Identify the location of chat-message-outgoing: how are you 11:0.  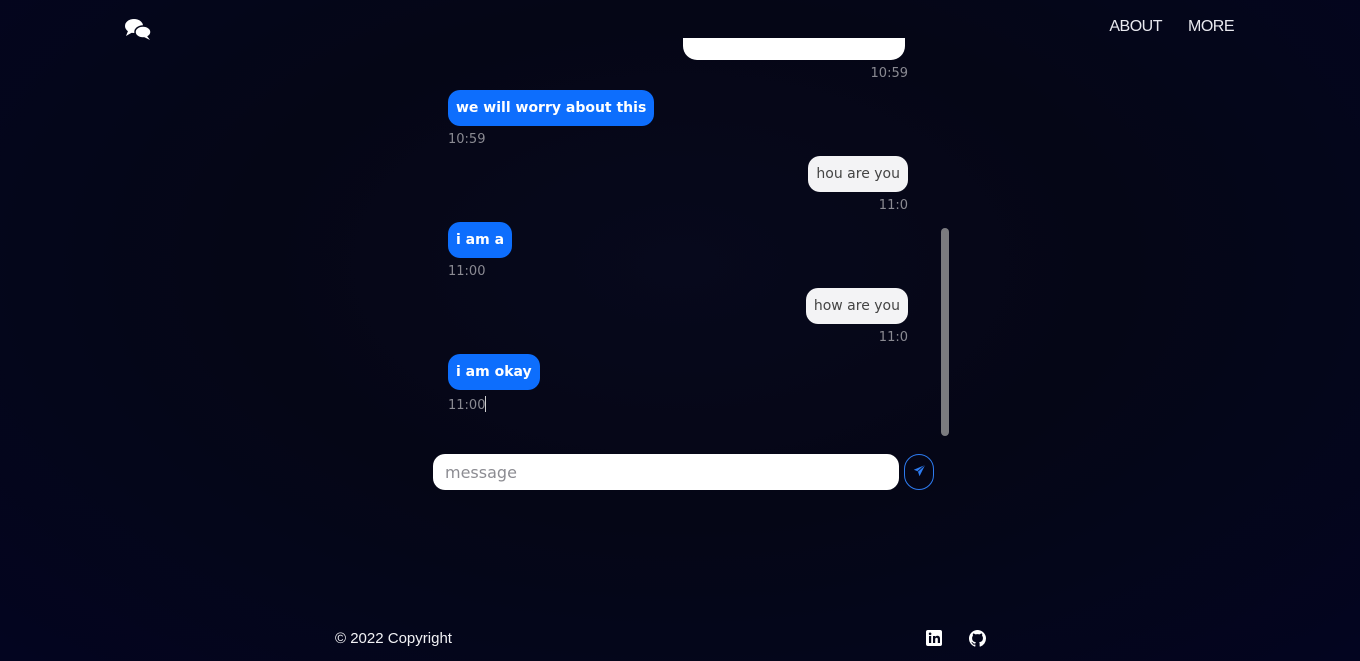
(856, 316).